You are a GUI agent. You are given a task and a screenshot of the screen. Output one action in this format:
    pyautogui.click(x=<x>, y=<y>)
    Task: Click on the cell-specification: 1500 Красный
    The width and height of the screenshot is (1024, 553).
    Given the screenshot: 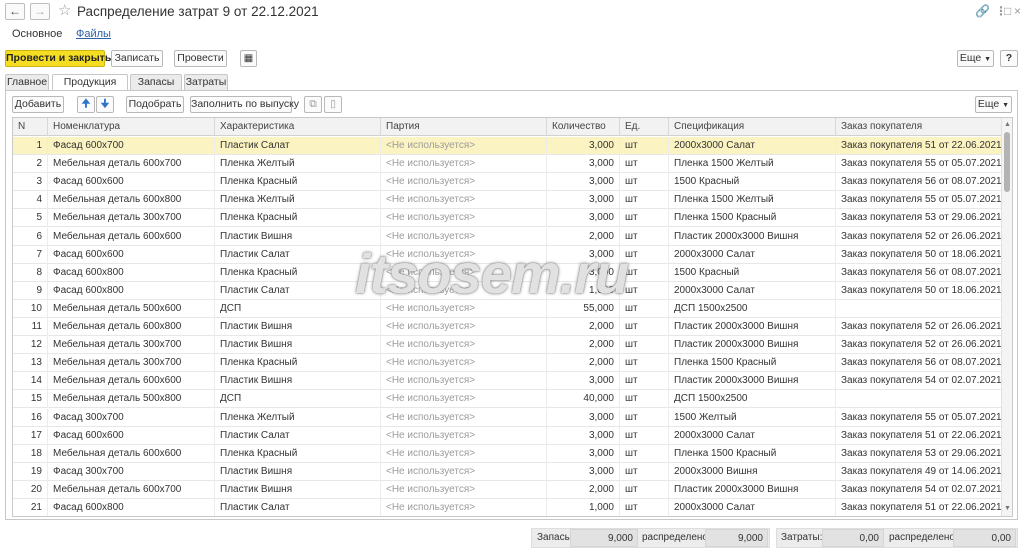 What is the action you would take?
    pyautogui.click(x=751, y=272)
    